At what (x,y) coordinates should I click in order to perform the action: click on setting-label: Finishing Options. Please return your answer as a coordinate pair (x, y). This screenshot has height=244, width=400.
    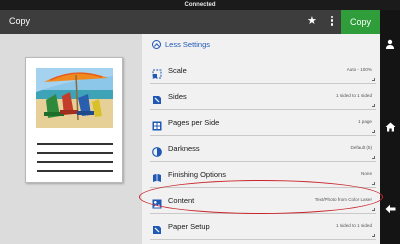
    Looking at the image, I should click on (197, 174).